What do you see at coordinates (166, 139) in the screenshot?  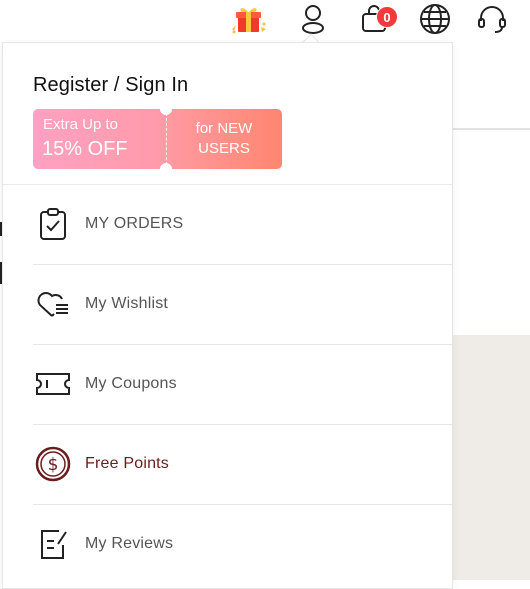 I see `promo-divider` at bounding box center [166, 139].